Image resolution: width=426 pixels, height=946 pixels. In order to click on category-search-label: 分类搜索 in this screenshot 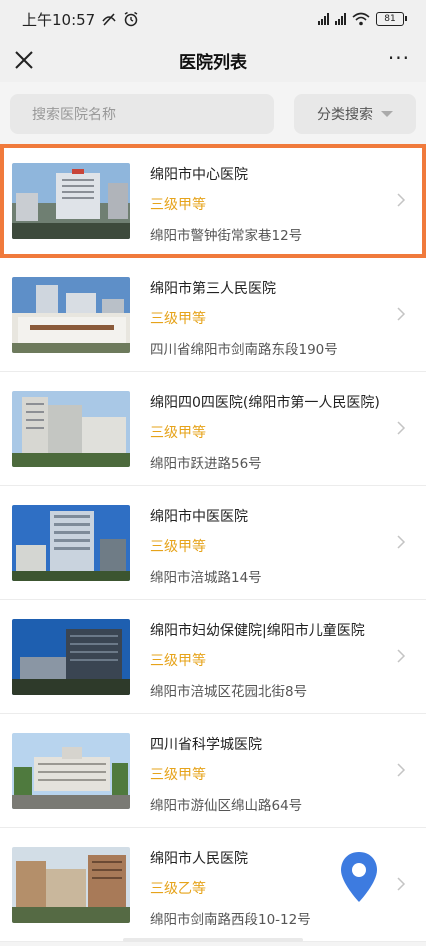, I will do `click(345, 115)`.